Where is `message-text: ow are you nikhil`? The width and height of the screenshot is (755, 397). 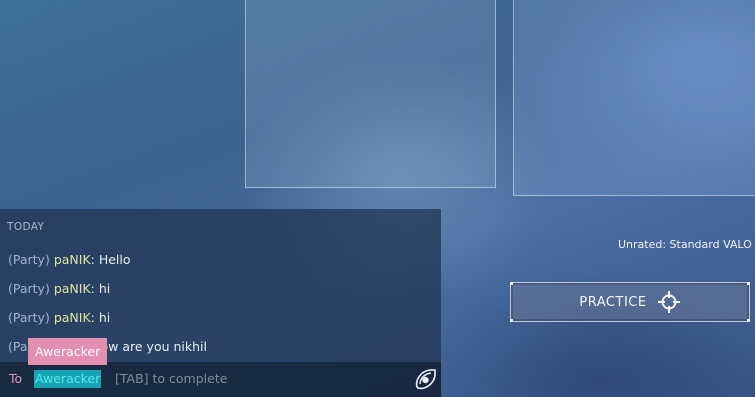
message-text: ow are you nikhil is located at coordinates (153, 346).